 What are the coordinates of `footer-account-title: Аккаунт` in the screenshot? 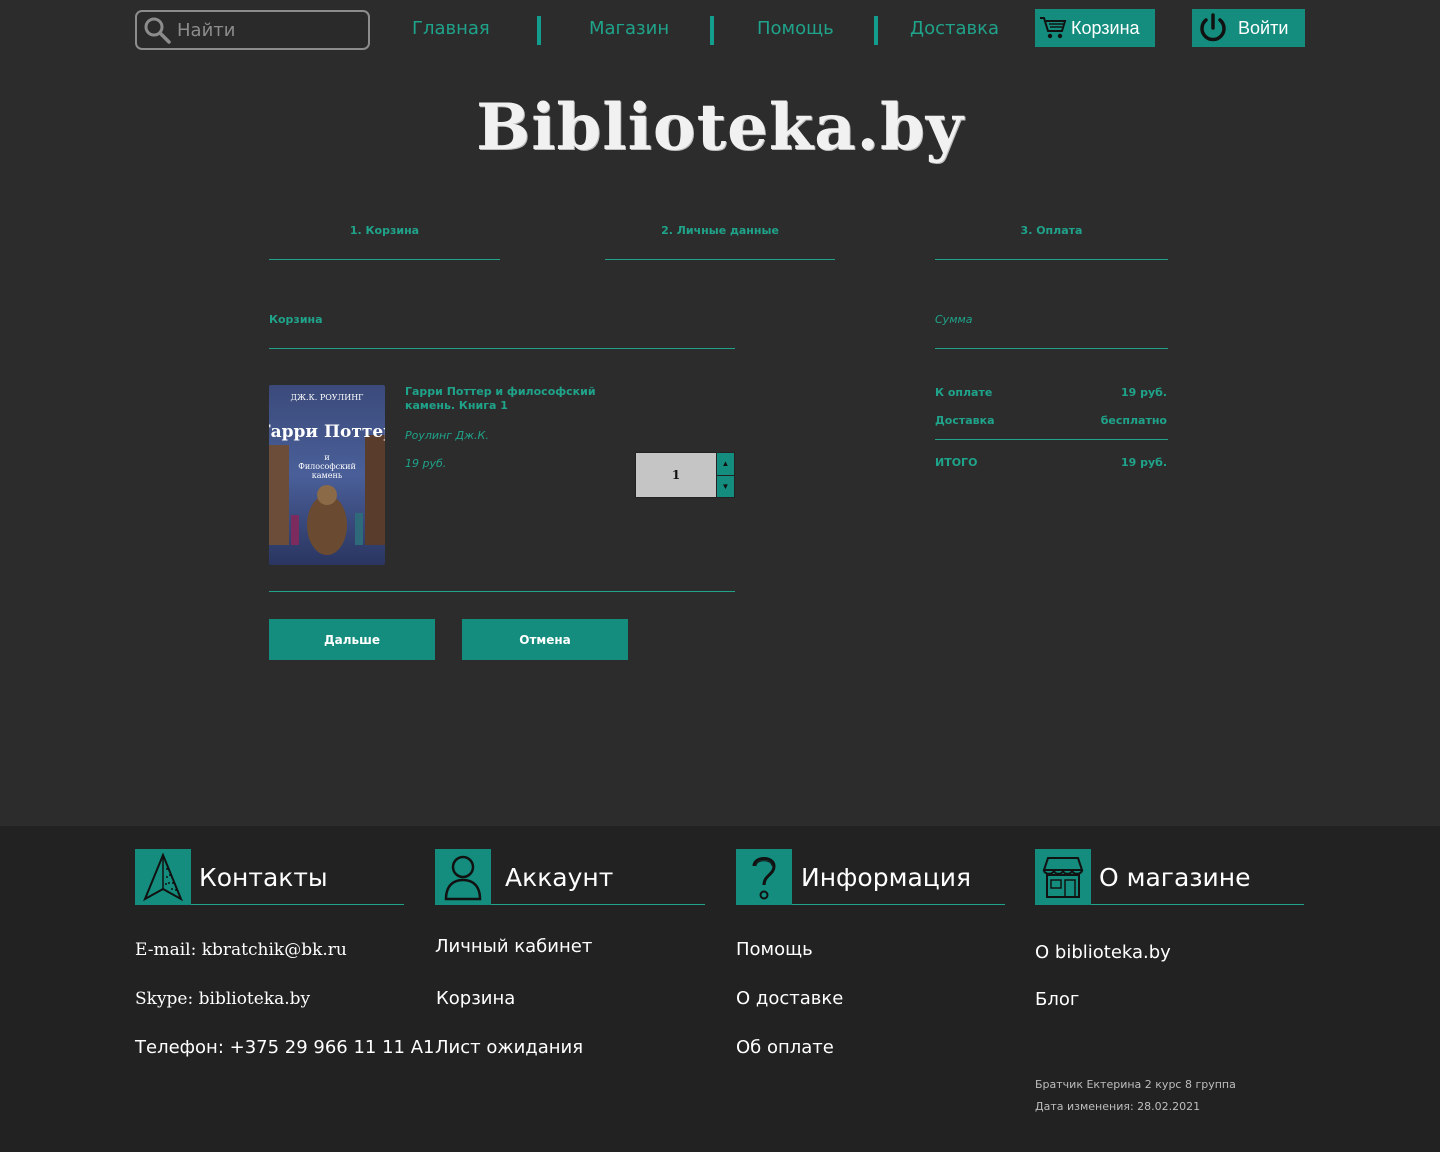 It's located at (559, 877).